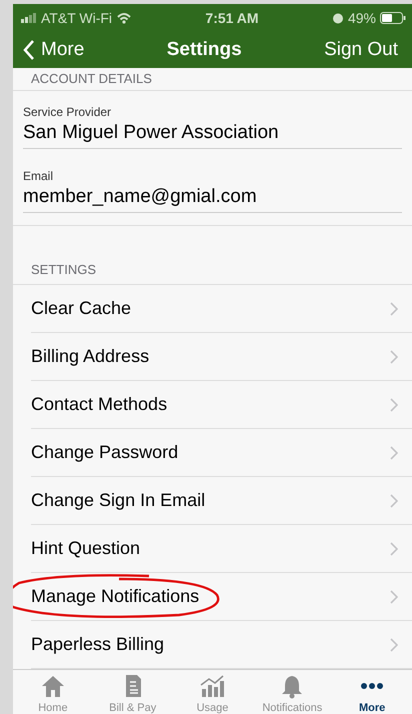  Describe the element at coordinates (221, 597) in the screenshot. I see `settings-row: Manage Notifications` at that location.